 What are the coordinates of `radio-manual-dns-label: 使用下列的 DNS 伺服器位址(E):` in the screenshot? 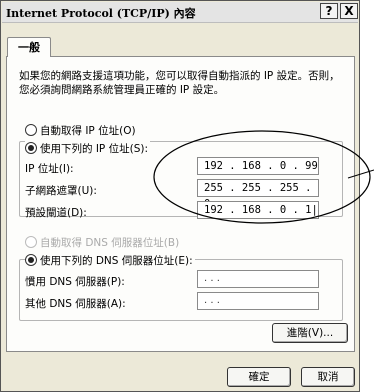 It's located at (116, 261).